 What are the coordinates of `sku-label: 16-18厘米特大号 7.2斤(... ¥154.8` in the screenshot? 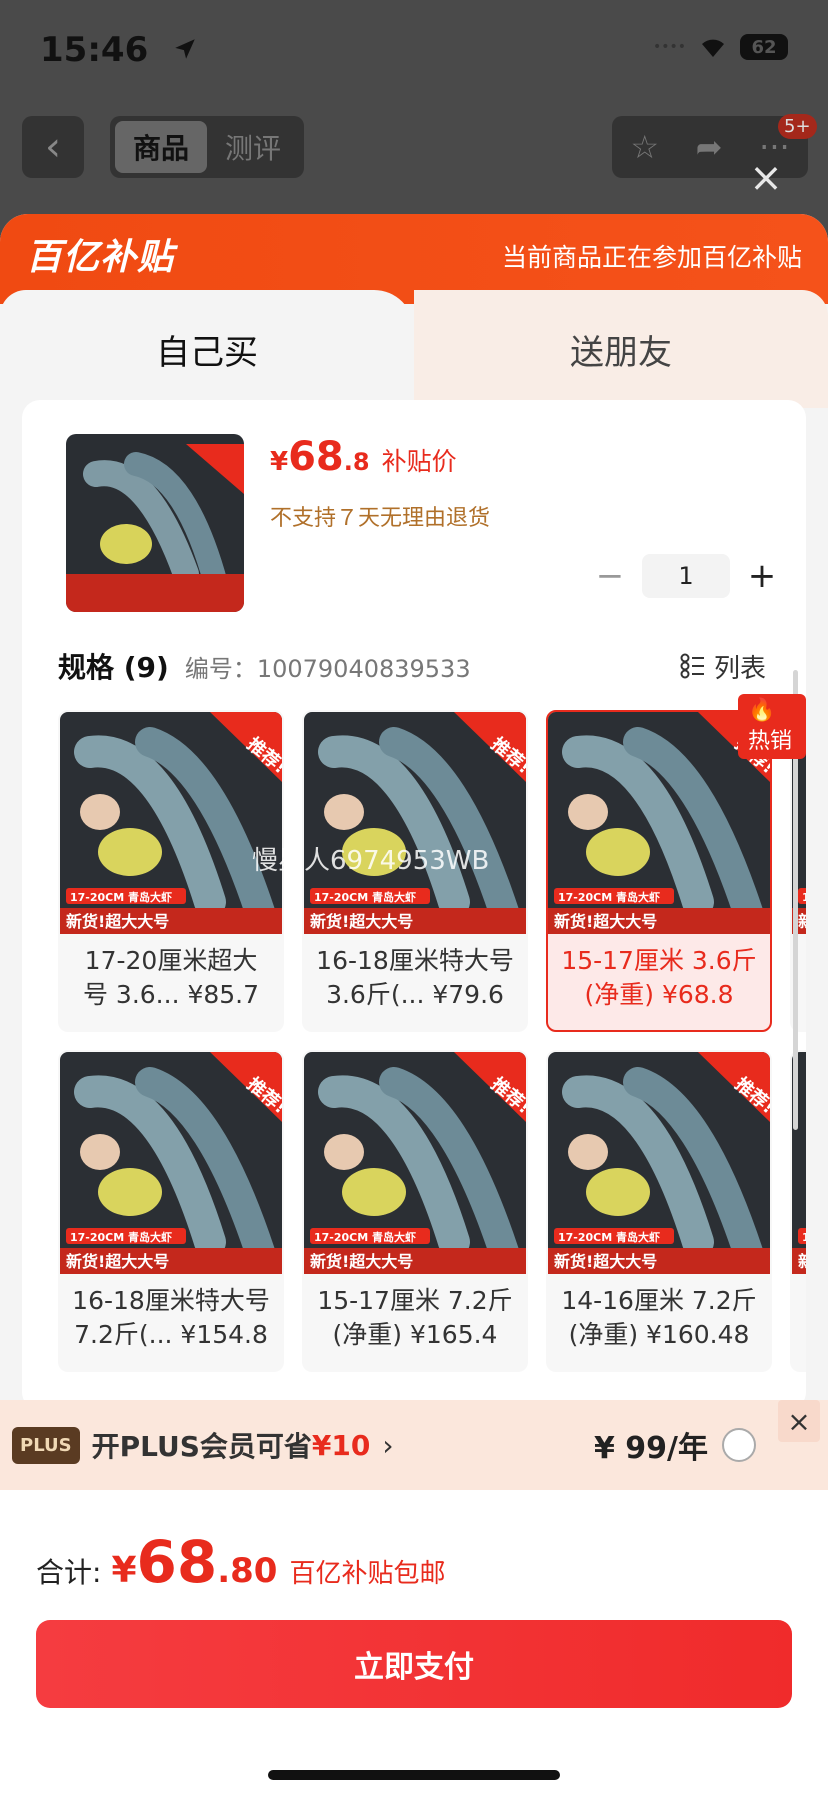 It's located at (171, 1318).